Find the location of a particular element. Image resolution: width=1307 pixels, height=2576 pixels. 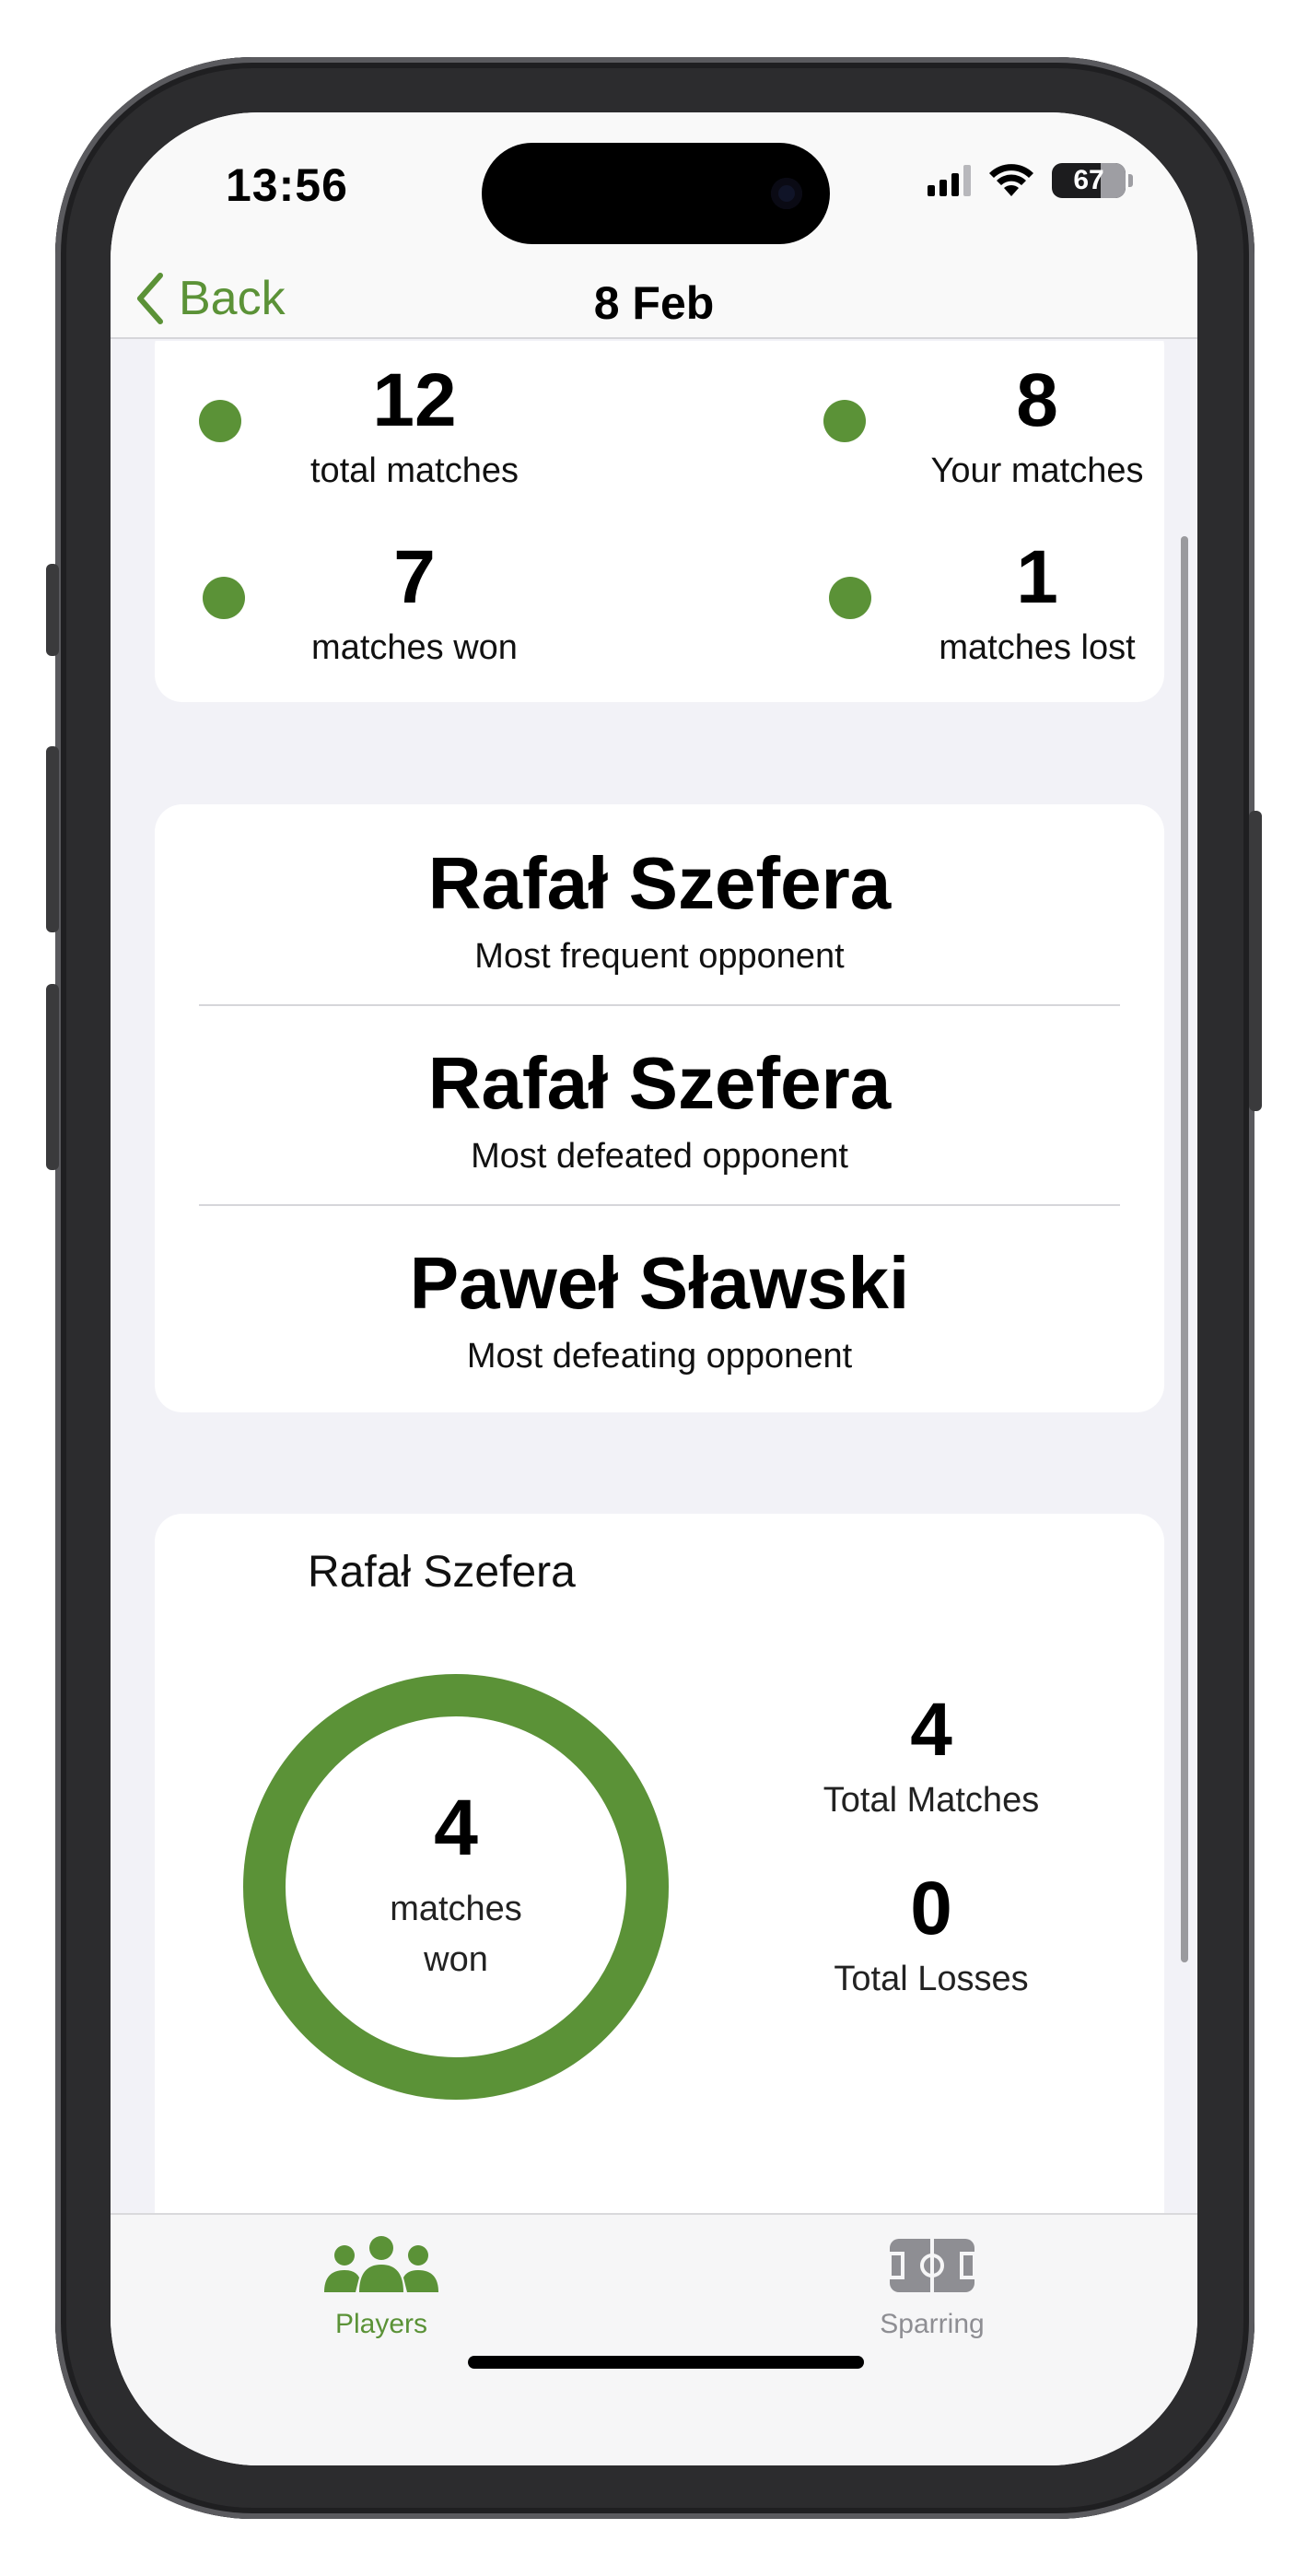

cellular-signal-icon is located at coordinates (949, 180).